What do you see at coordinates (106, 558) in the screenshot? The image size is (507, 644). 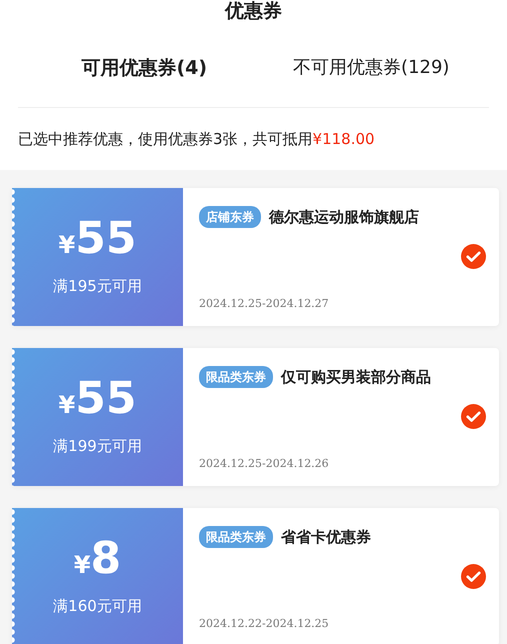 I see `coupon-amount: 8` at bounding box center [106, 558].